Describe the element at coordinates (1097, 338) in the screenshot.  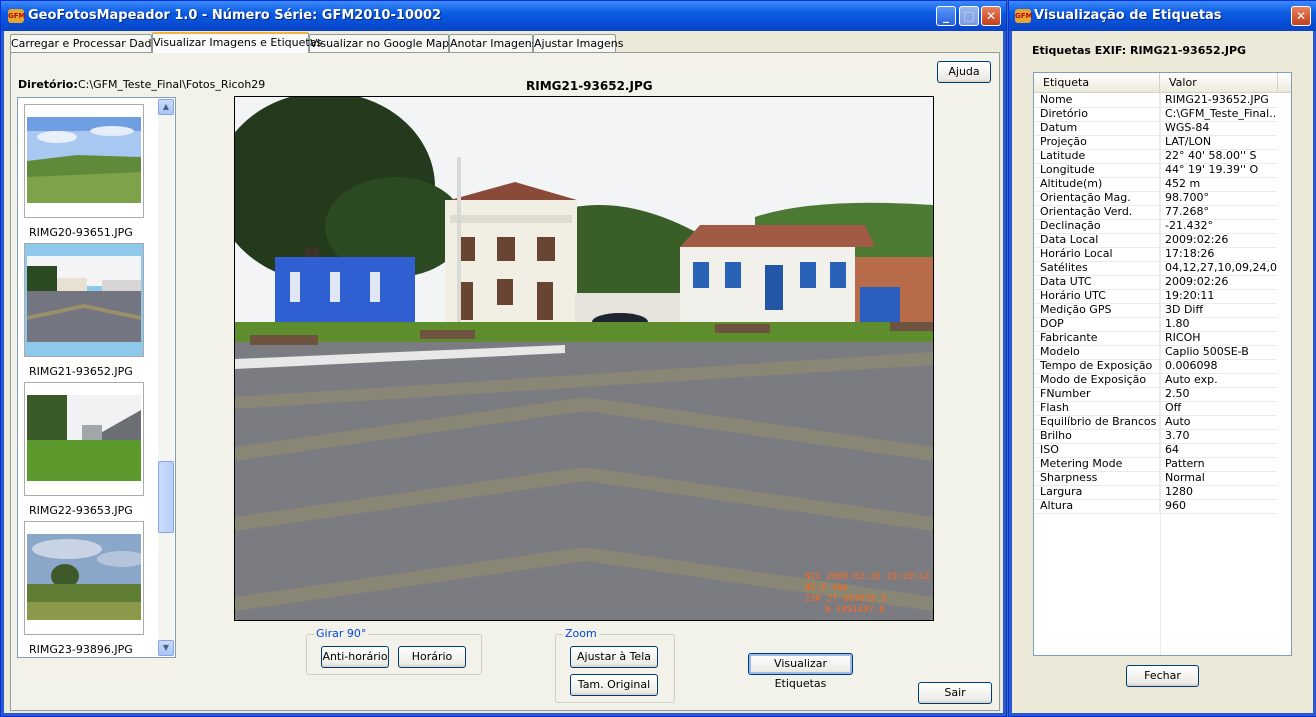
I see `exif-key: Fabricante` at that location.